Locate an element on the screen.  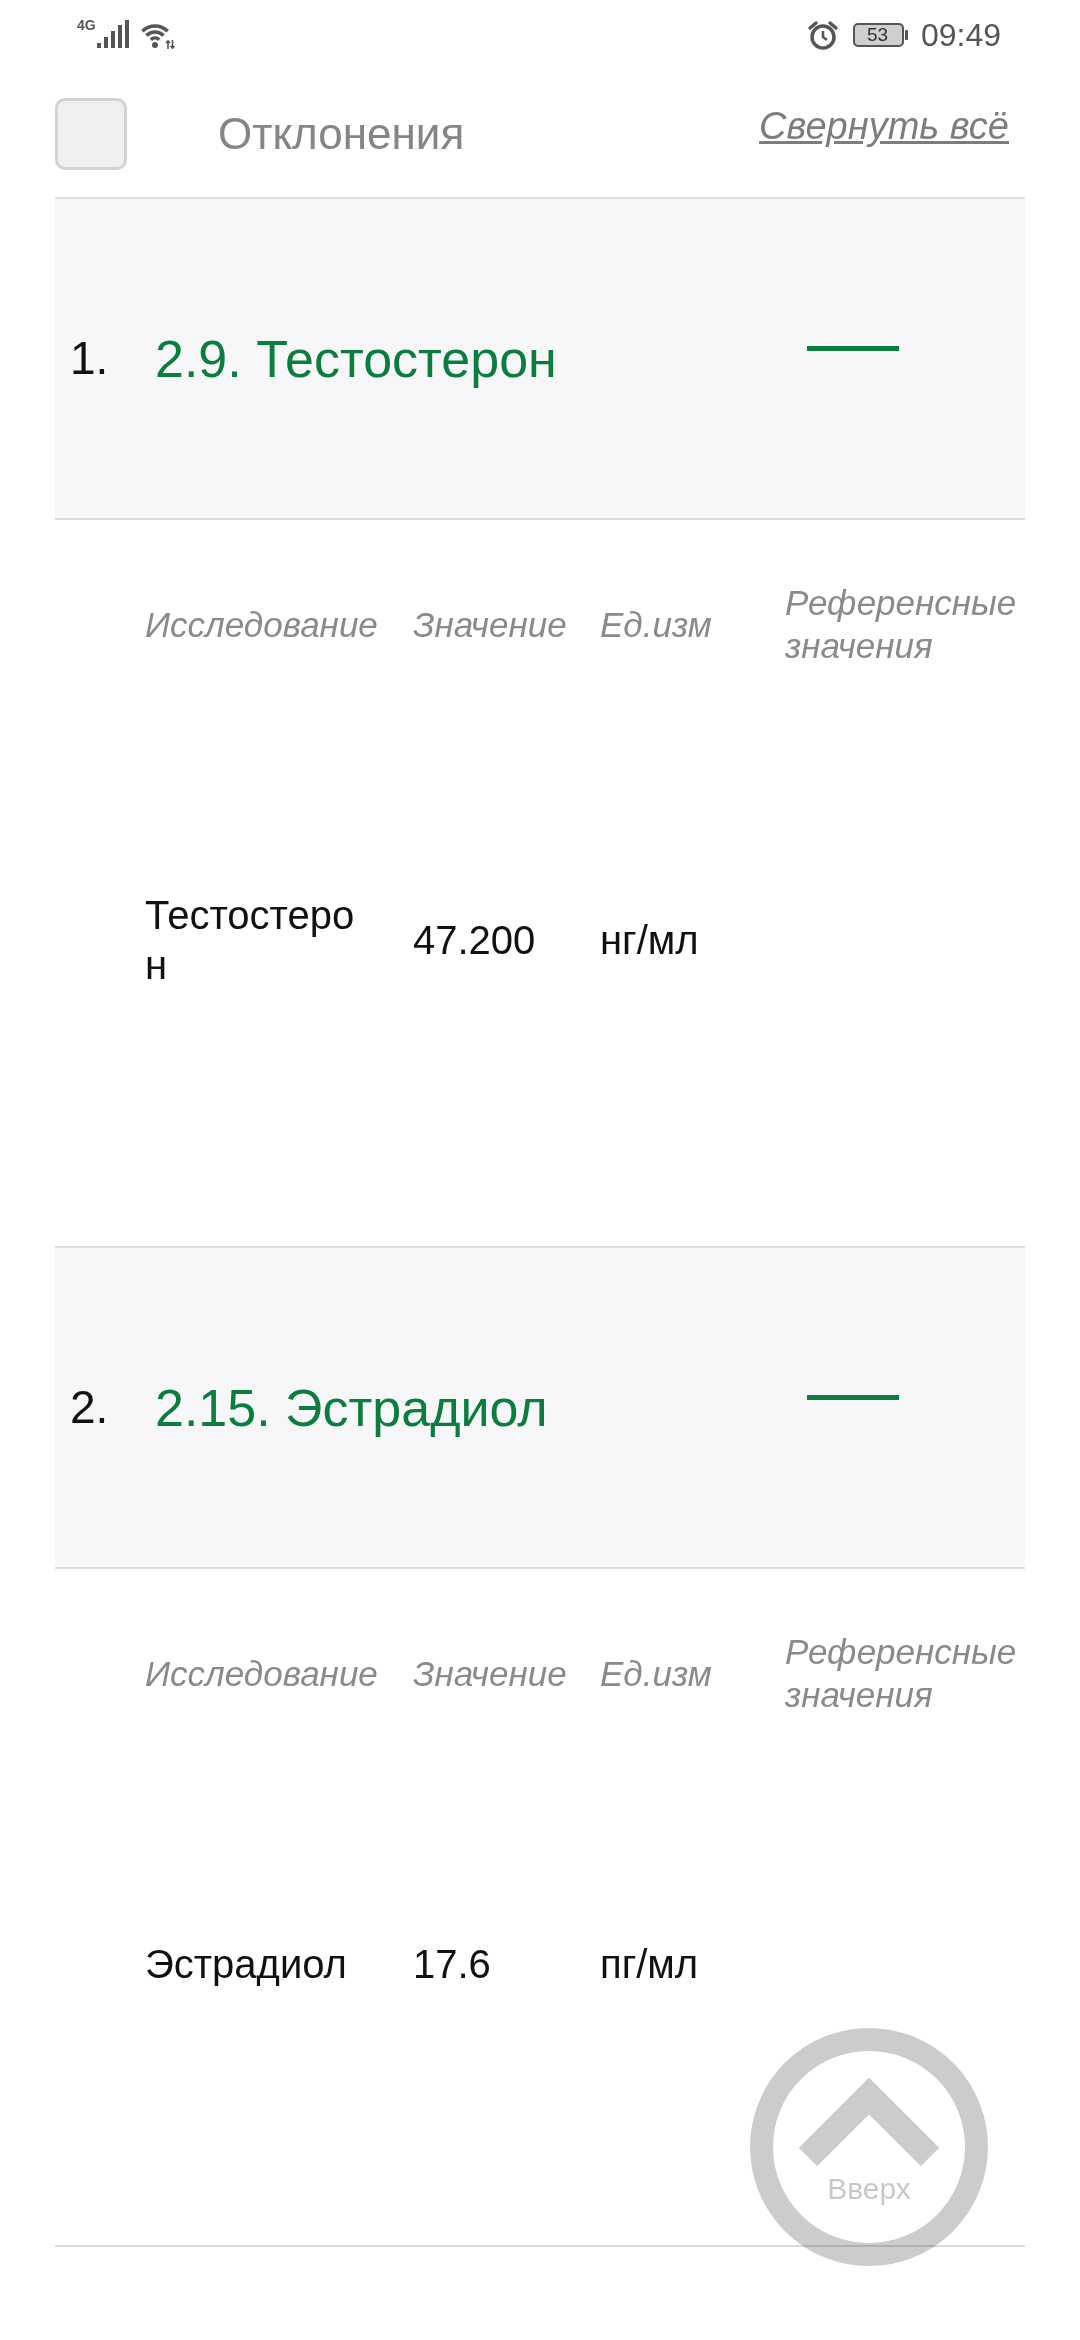
table-cell-text: 17.6 is located at coordinates (452, 1964).